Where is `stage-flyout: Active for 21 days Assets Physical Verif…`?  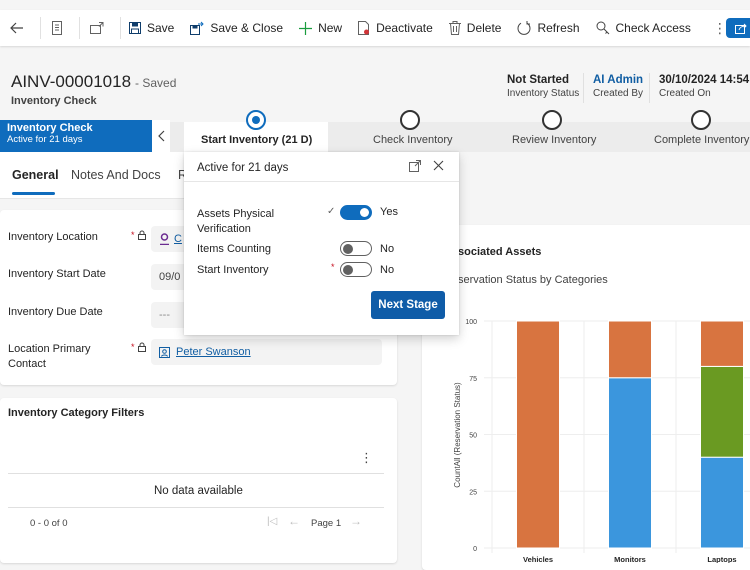 stage-flyout: Active for 21 days Assets Physical Verif… is located at coordinates (321, 243).